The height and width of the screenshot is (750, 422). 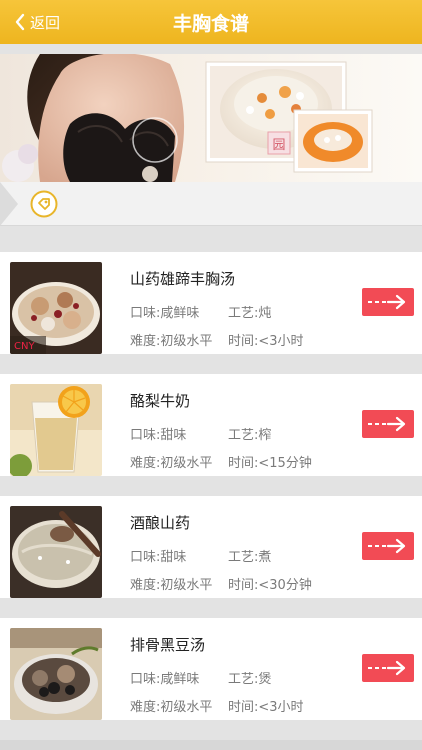 What do you see at coordinates (270, 463) in the screenshot?
I see `recipe-time: 时间:<15分钟` at bounding box center [270, 463].